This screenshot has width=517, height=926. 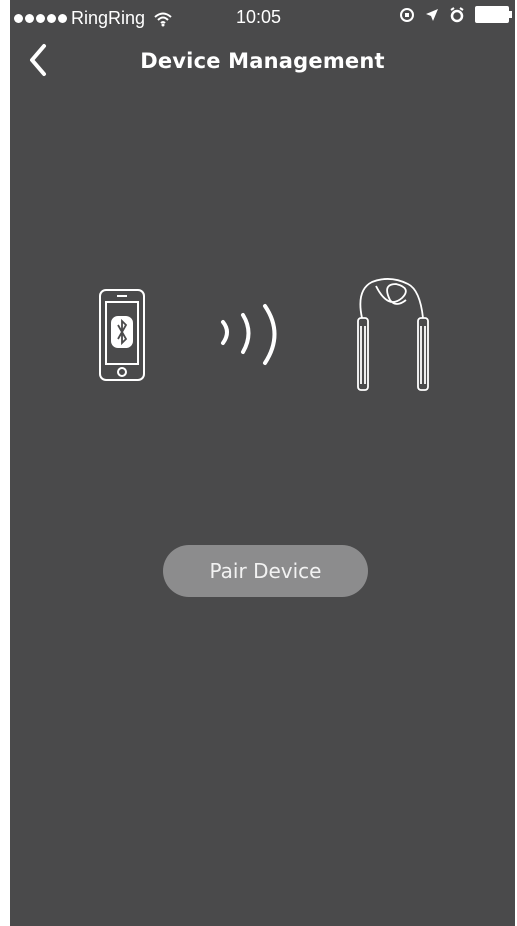 What do you see at coordinates (493, 14) in the screenshot?
I see `battery-icon` at bounding box center [493, 14].